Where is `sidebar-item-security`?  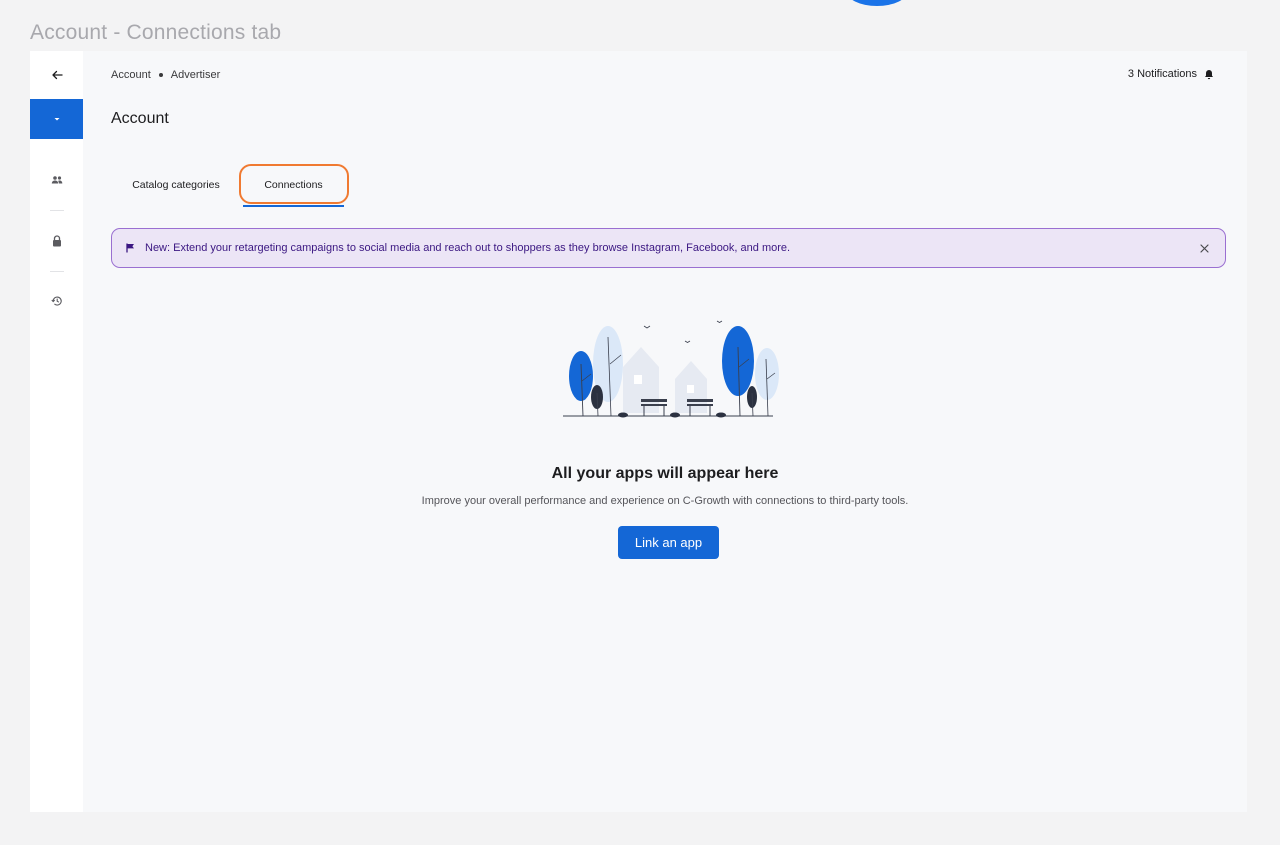 sidebar-item-security is located at coordinates (56, 241).